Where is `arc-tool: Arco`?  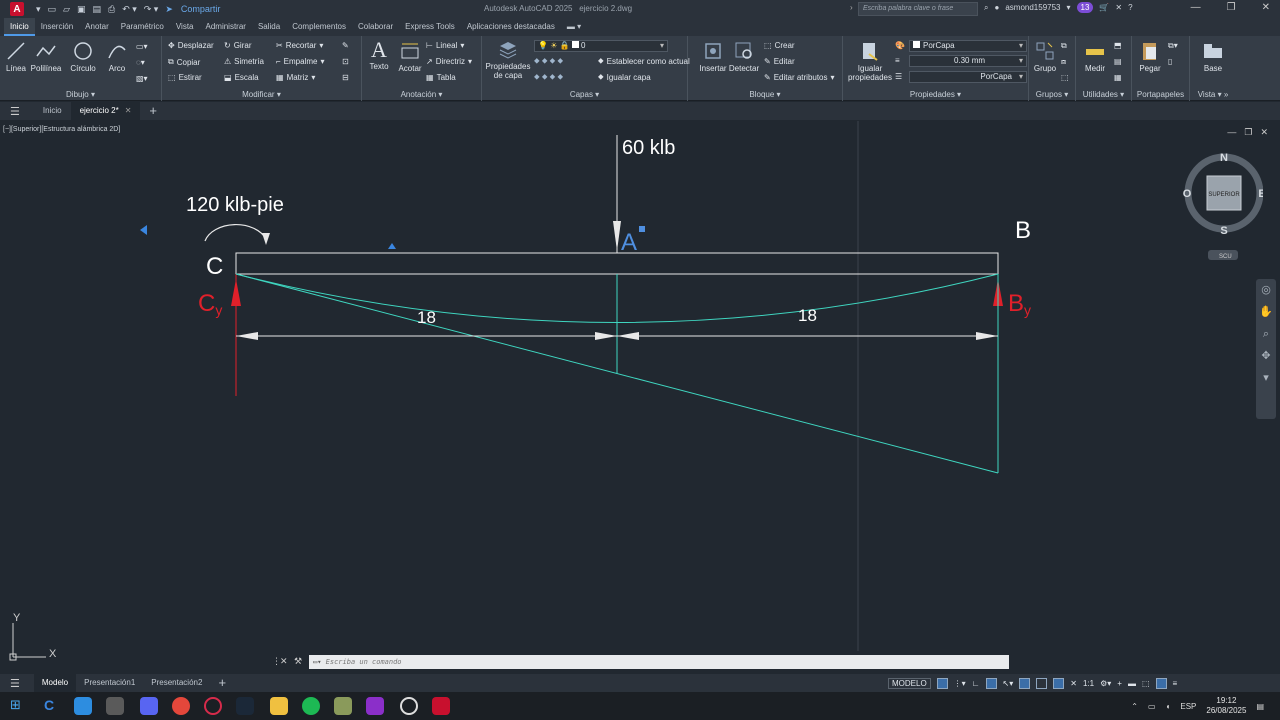
arc-tool: Arco is located at coordinates (117, 56).